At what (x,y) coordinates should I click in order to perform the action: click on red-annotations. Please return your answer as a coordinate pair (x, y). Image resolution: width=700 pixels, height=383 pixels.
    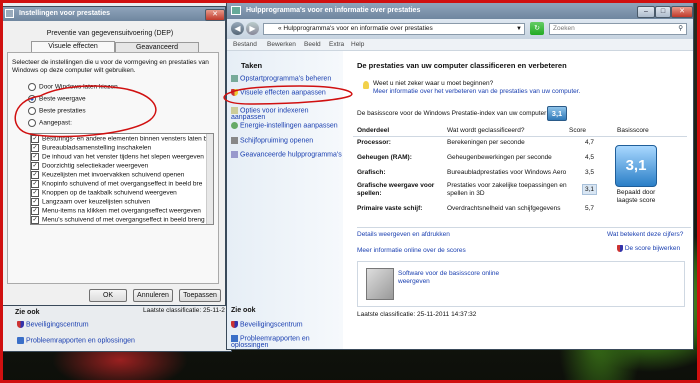
    Looking at the image, I should click on (183, 111).